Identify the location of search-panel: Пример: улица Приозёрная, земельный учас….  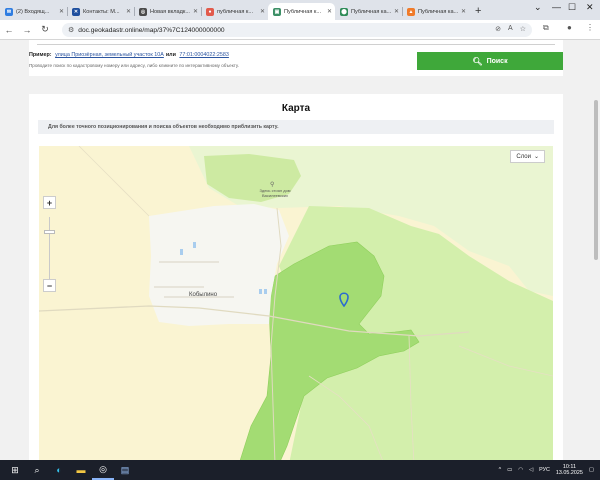
(296, 58).